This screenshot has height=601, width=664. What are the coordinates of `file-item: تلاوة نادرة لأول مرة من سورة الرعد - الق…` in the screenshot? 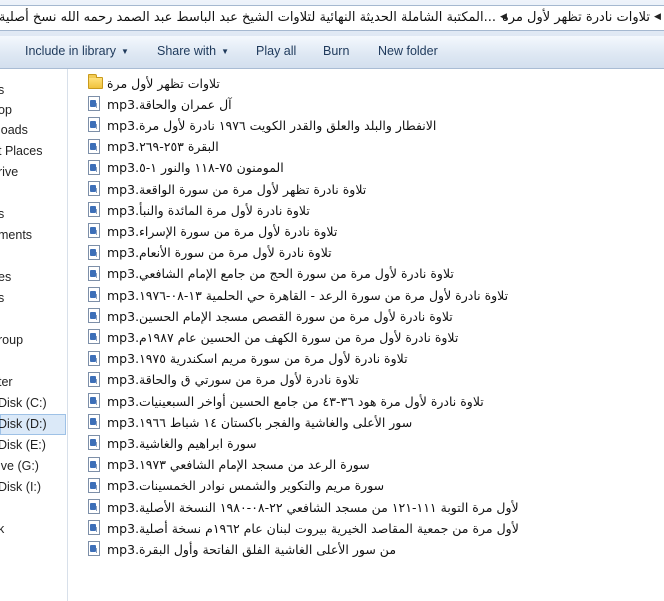 It's located at (298, 295).